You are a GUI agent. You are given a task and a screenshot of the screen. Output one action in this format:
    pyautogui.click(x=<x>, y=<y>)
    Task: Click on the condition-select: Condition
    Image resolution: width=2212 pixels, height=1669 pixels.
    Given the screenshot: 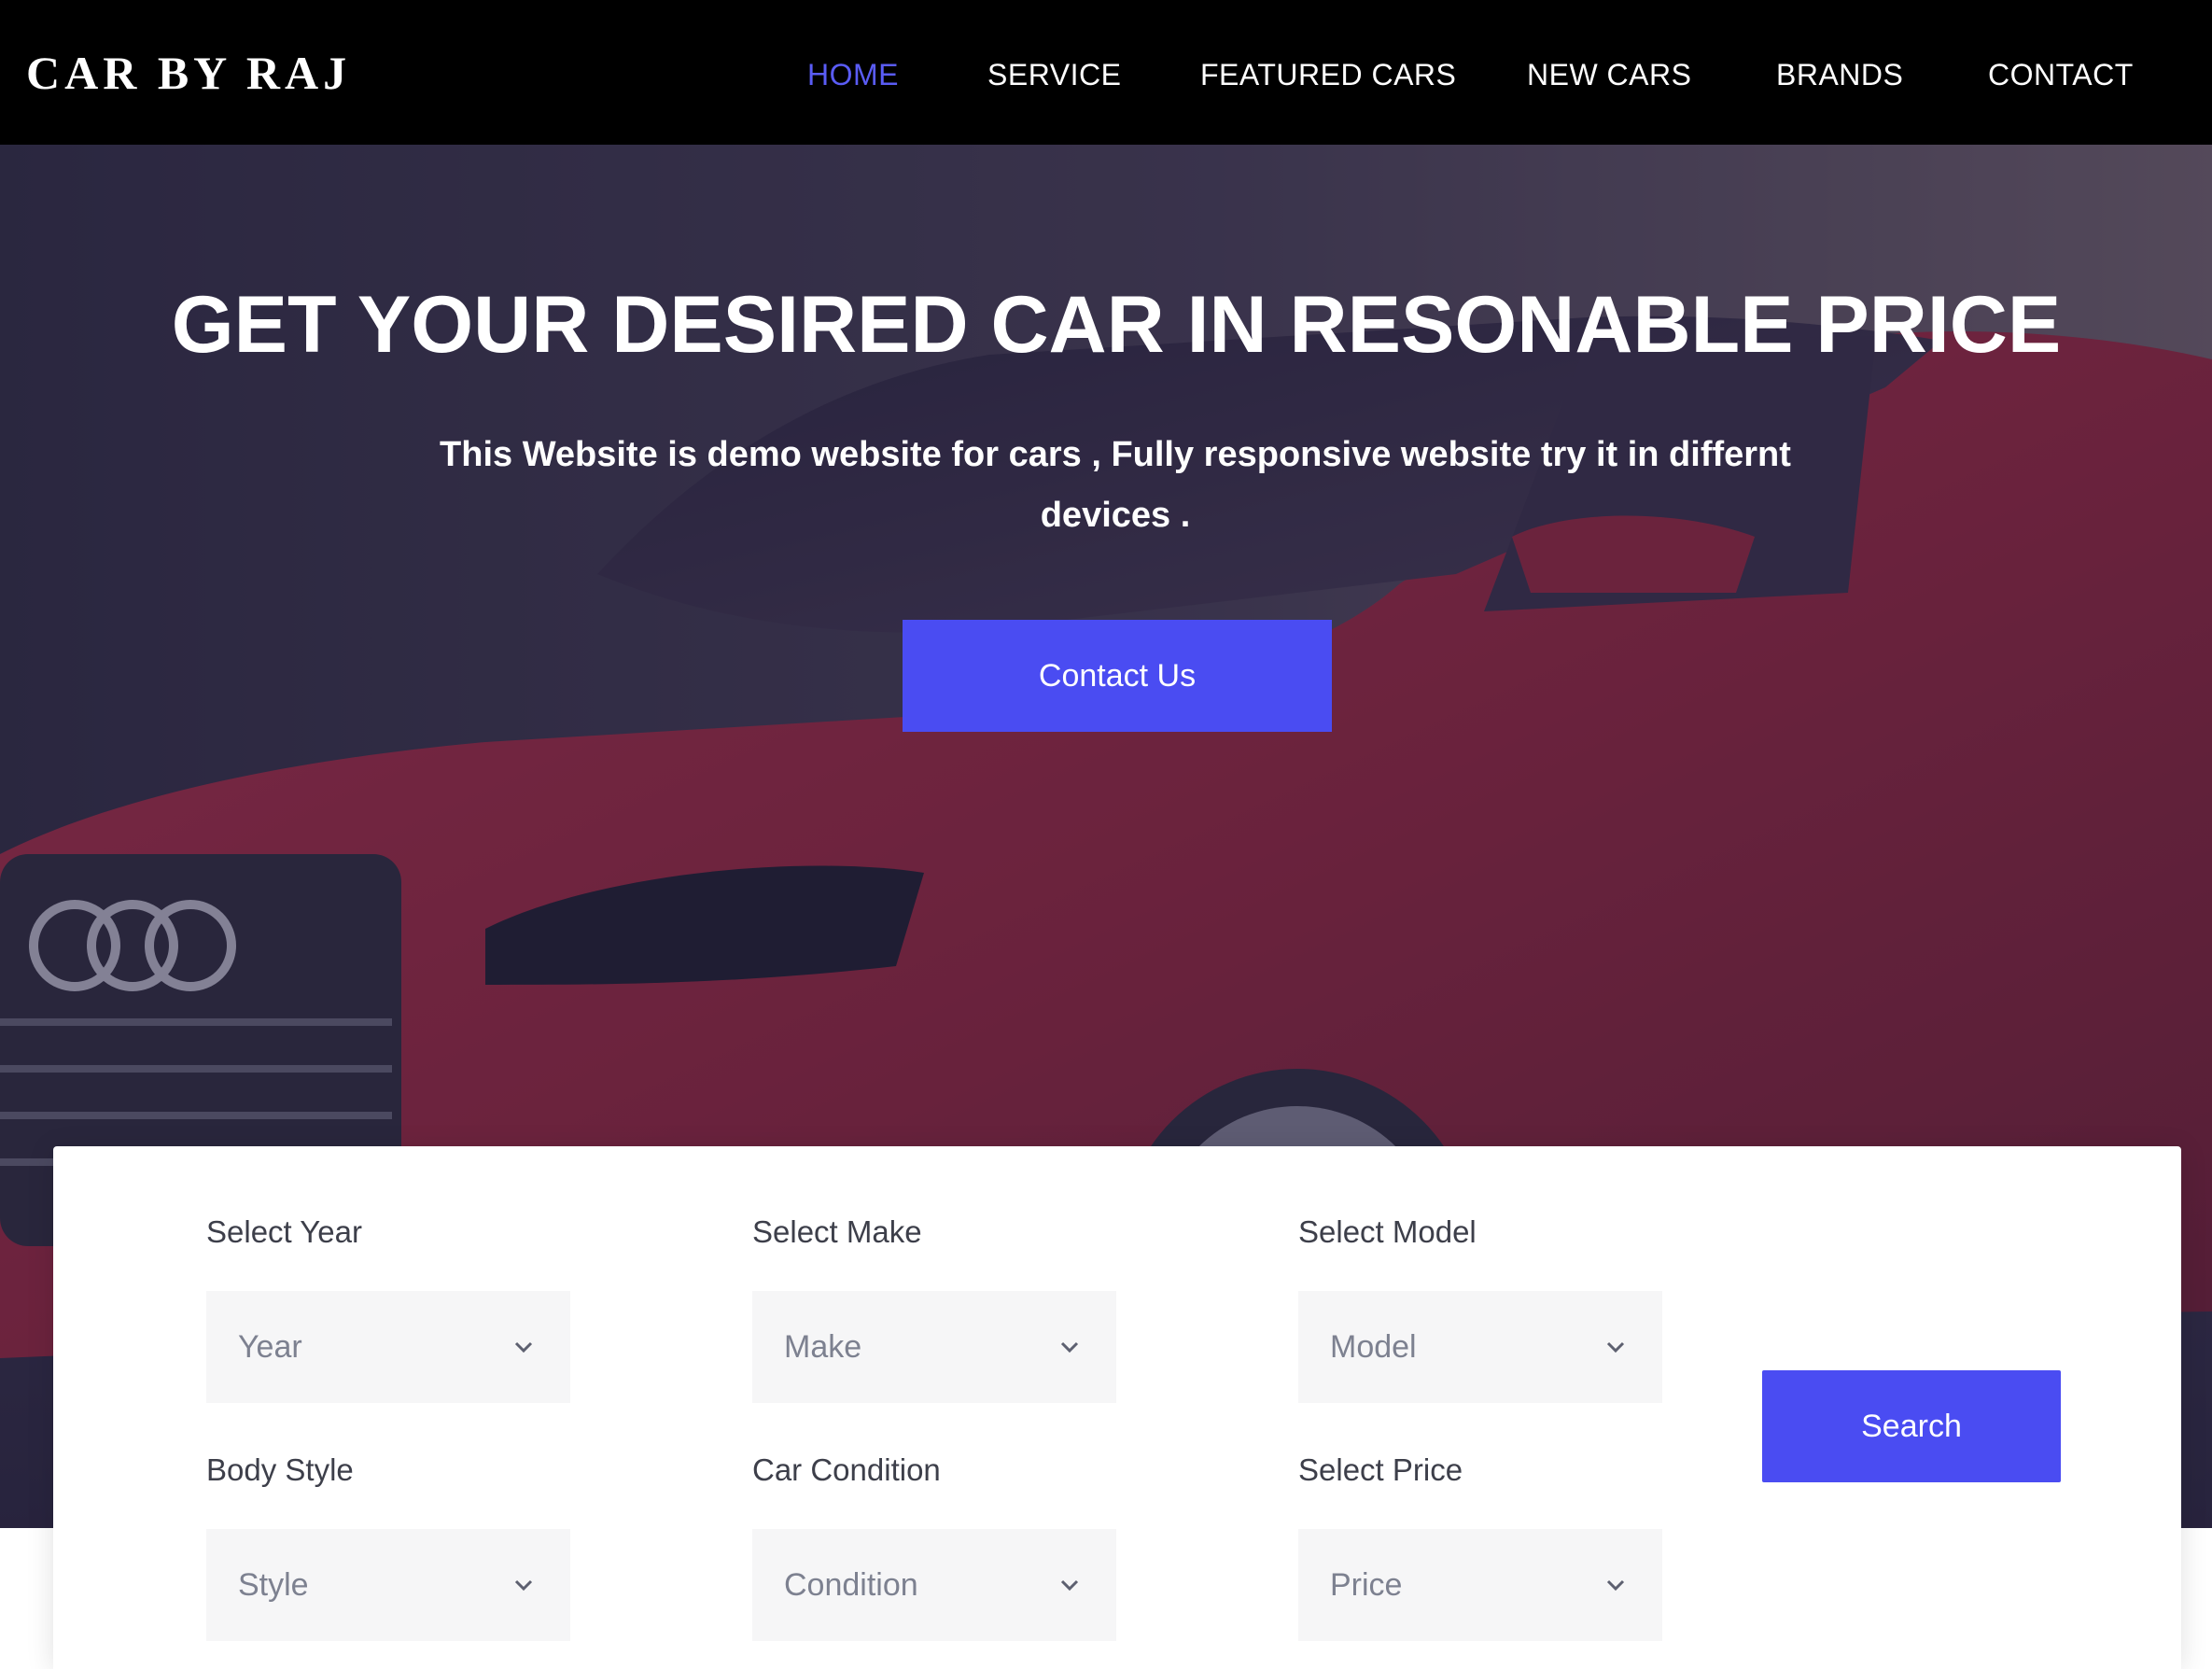 What is the action you would take?
    pyautogui.click(x=934, y=1585)
    